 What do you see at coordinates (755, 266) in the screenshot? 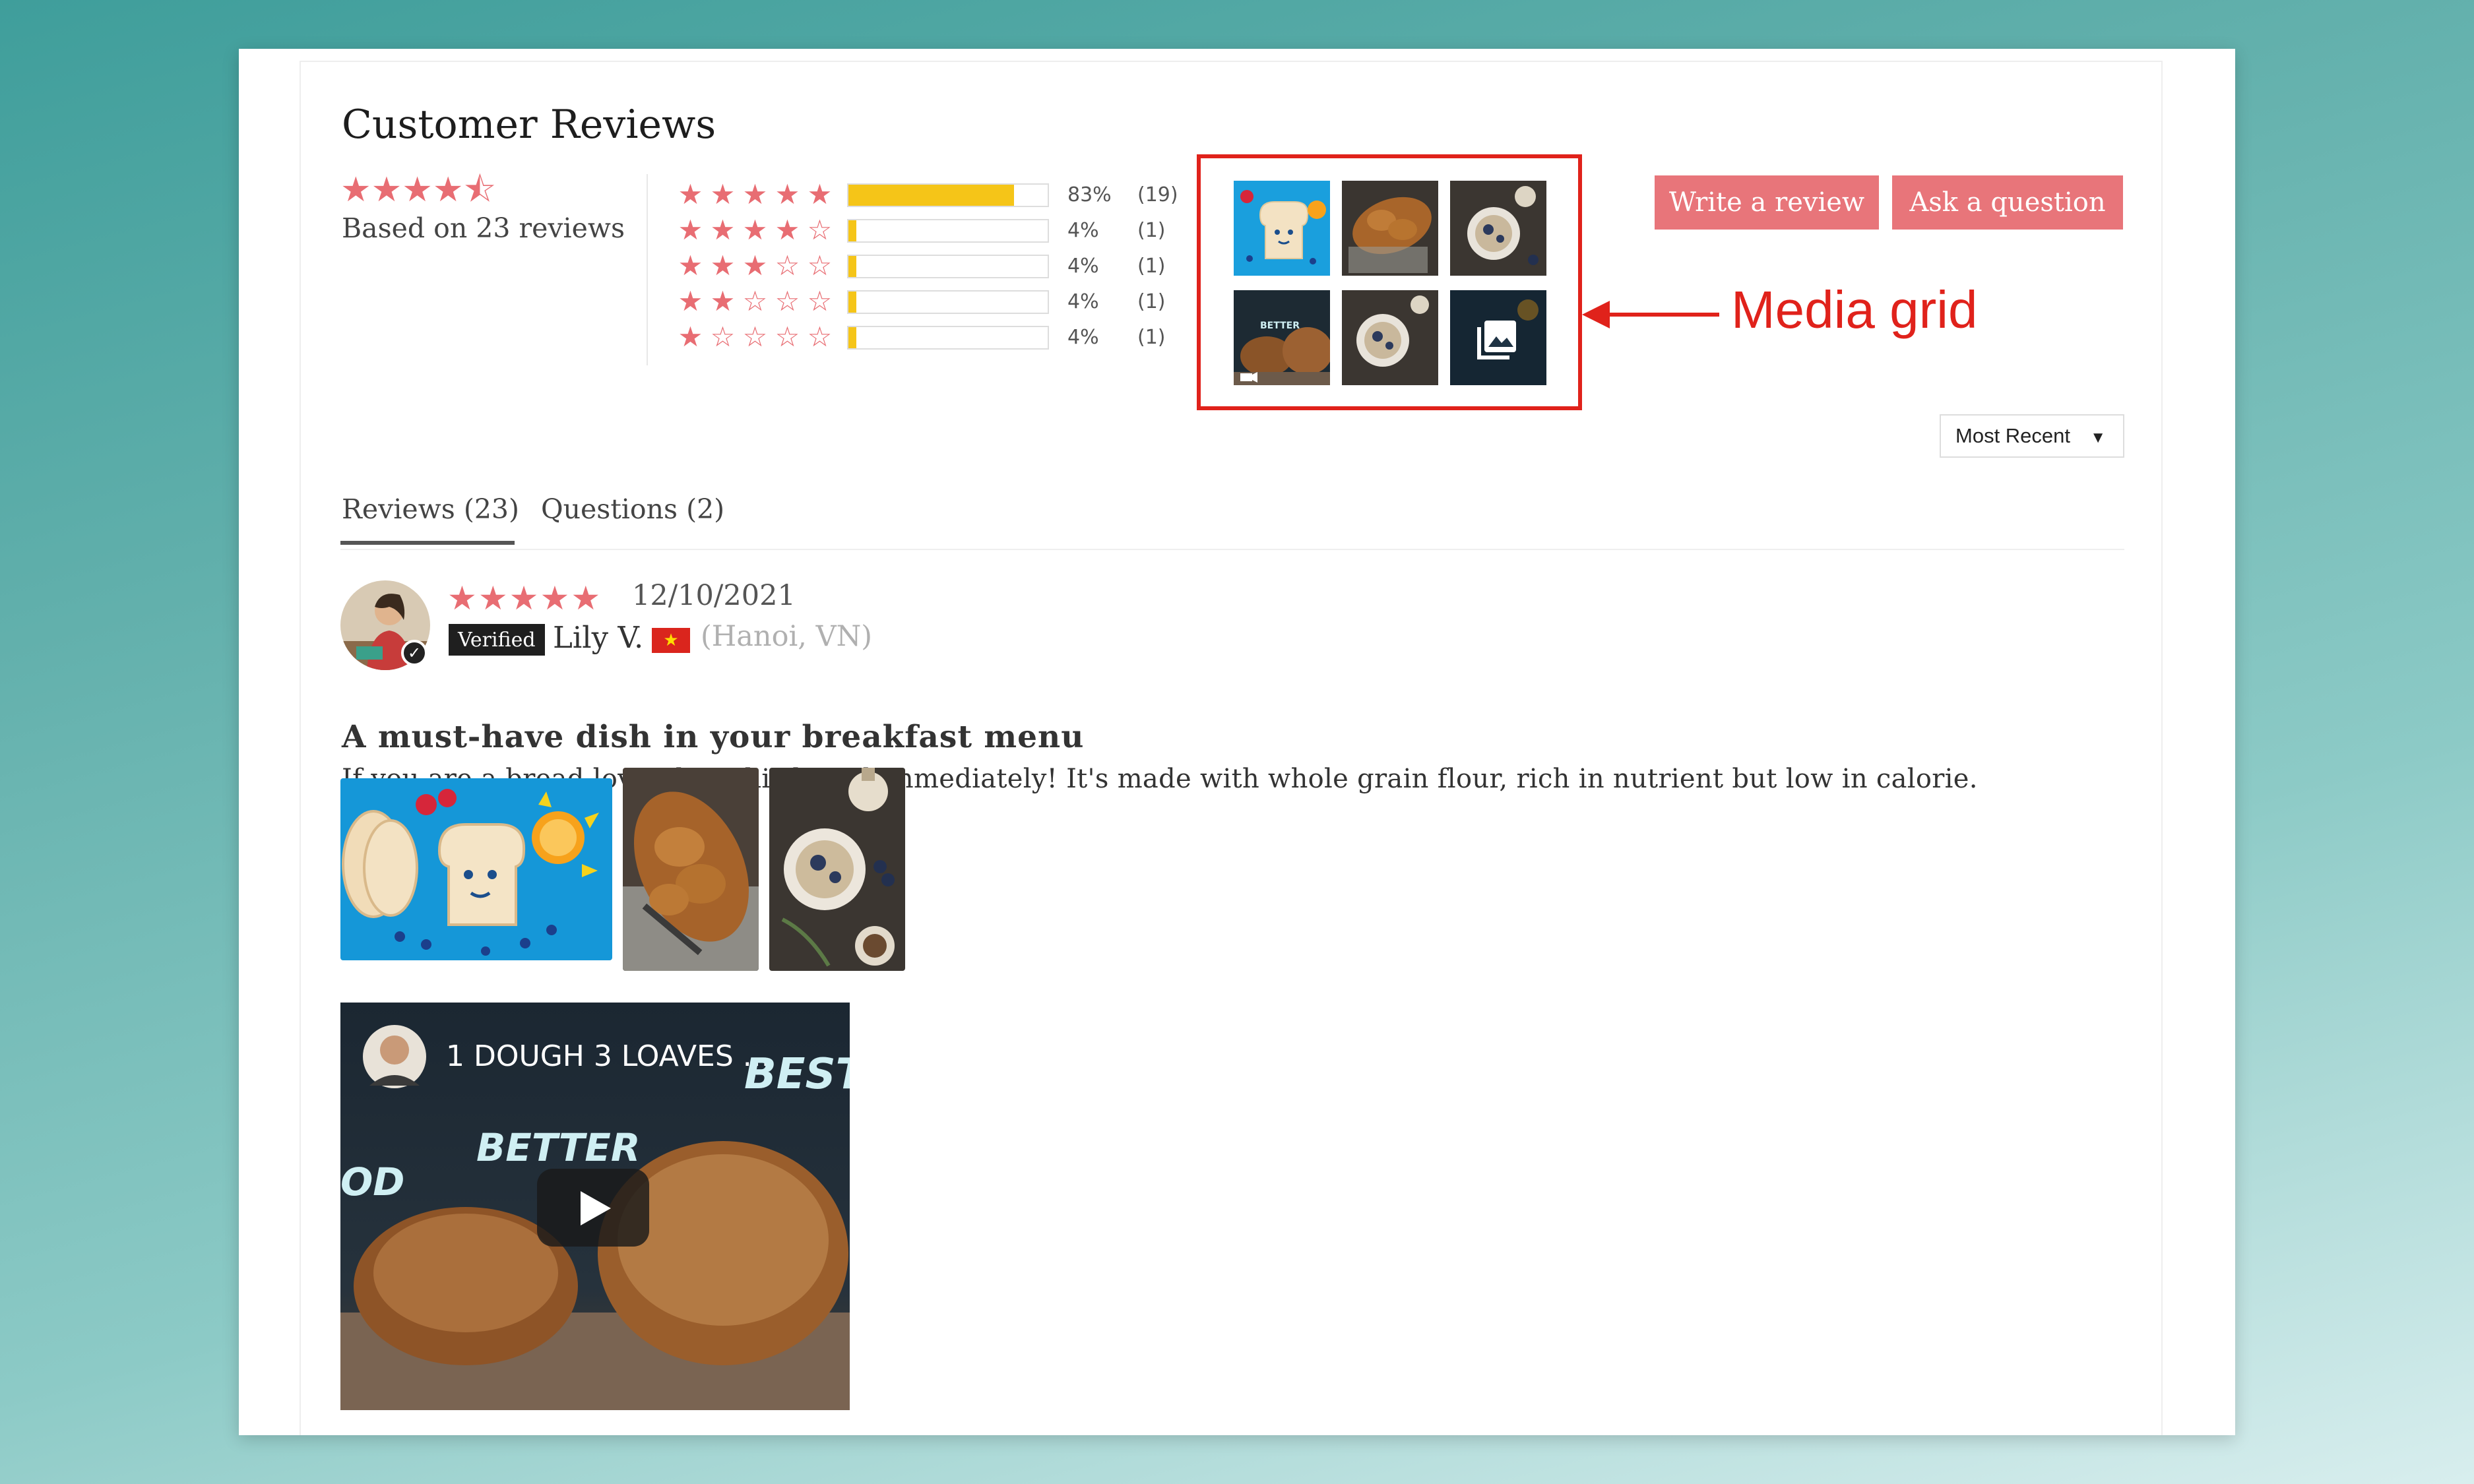
I see `rating-row-stars: ★ ★ ★ ☆ ☆` at bounding box center [755, 266].